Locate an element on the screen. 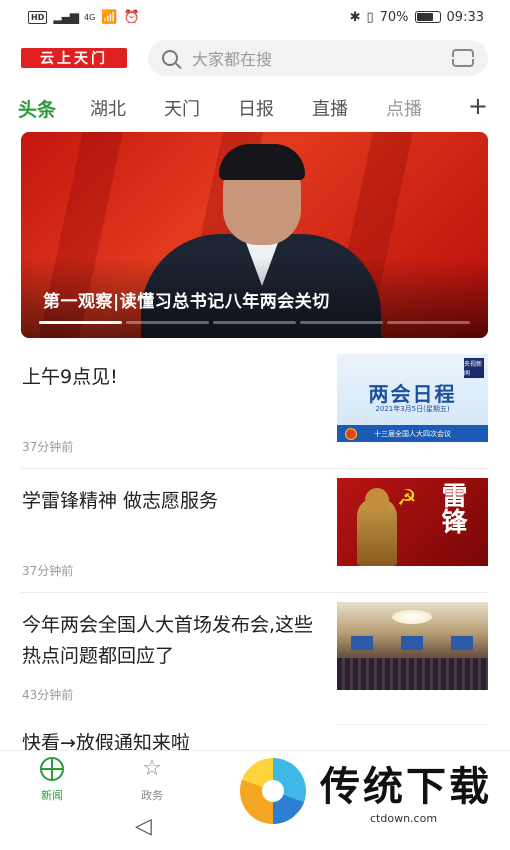 This screenshot has height=850, width=510. tab-tianmen: 天门 is located at coordinates (182, 108).